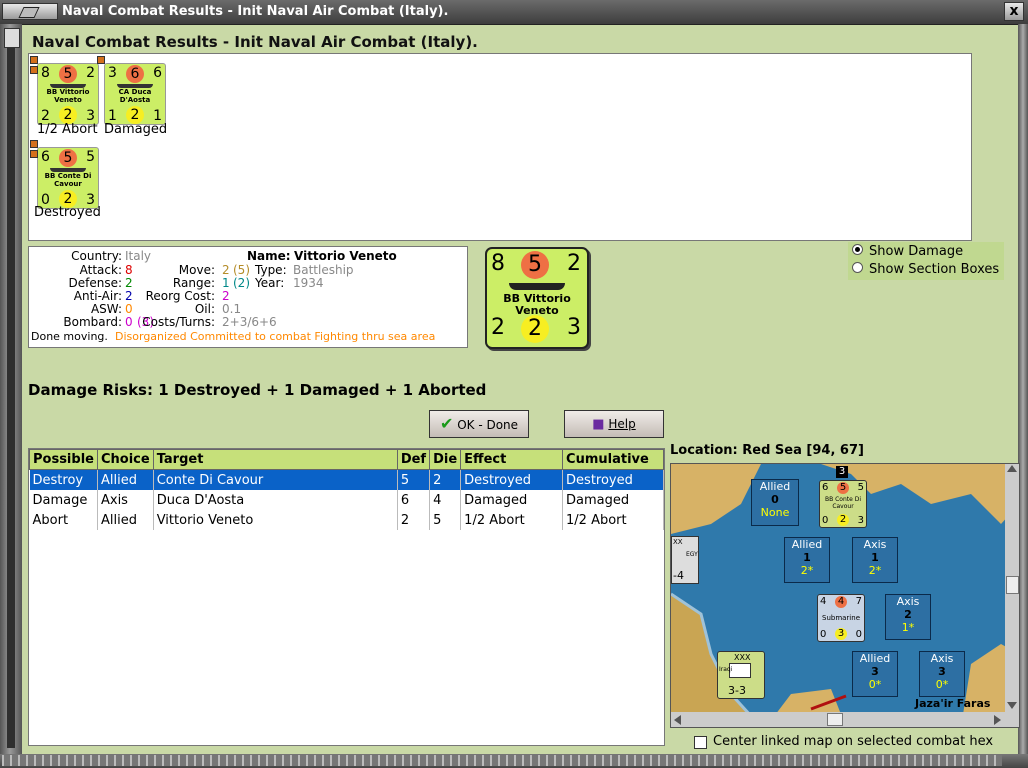 The image size is (1028, 768). What do you see at coordinates (138, 256) in the screenshot?
I see `country-value: Italy` at bounding box center [138, 256].